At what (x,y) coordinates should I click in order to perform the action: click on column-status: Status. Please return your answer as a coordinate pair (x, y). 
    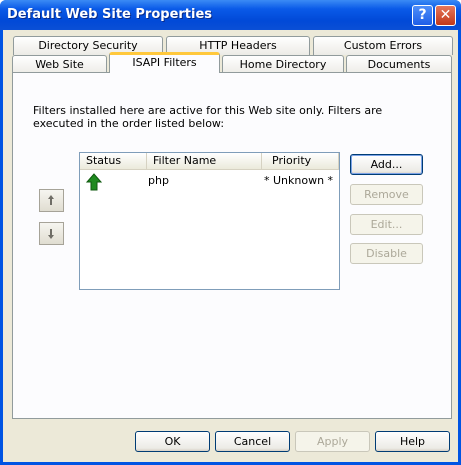
    Looking at the image, I should click on (113, 161).